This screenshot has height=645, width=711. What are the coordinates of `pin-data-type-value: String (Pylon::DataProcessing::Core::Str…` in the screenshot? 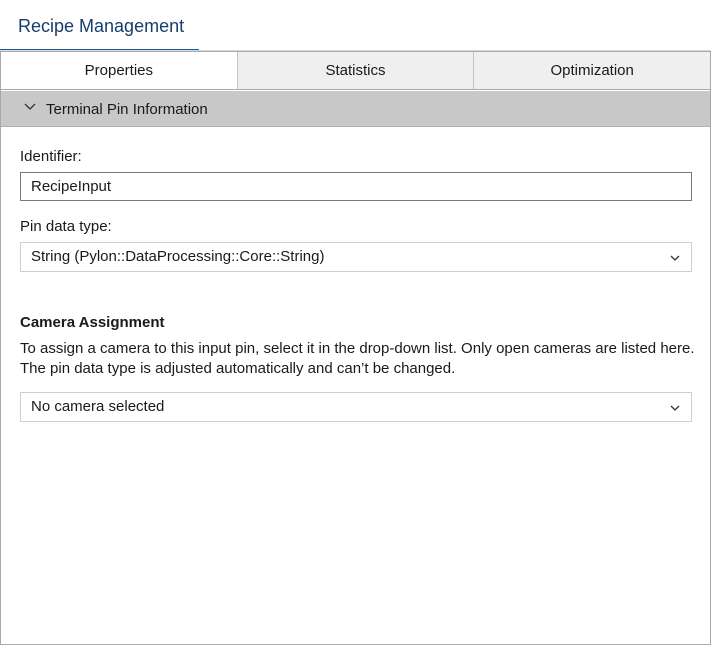 It's located at (178, 256).